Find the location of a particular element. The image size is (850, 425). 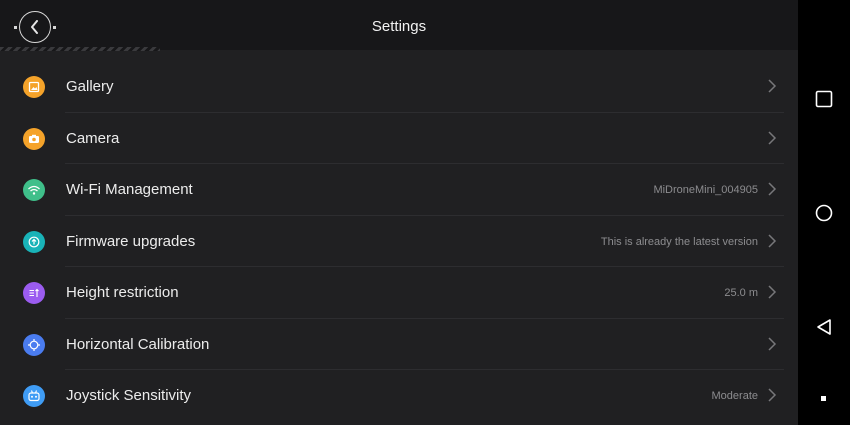

recents-button is located at coordinates (824, 99).